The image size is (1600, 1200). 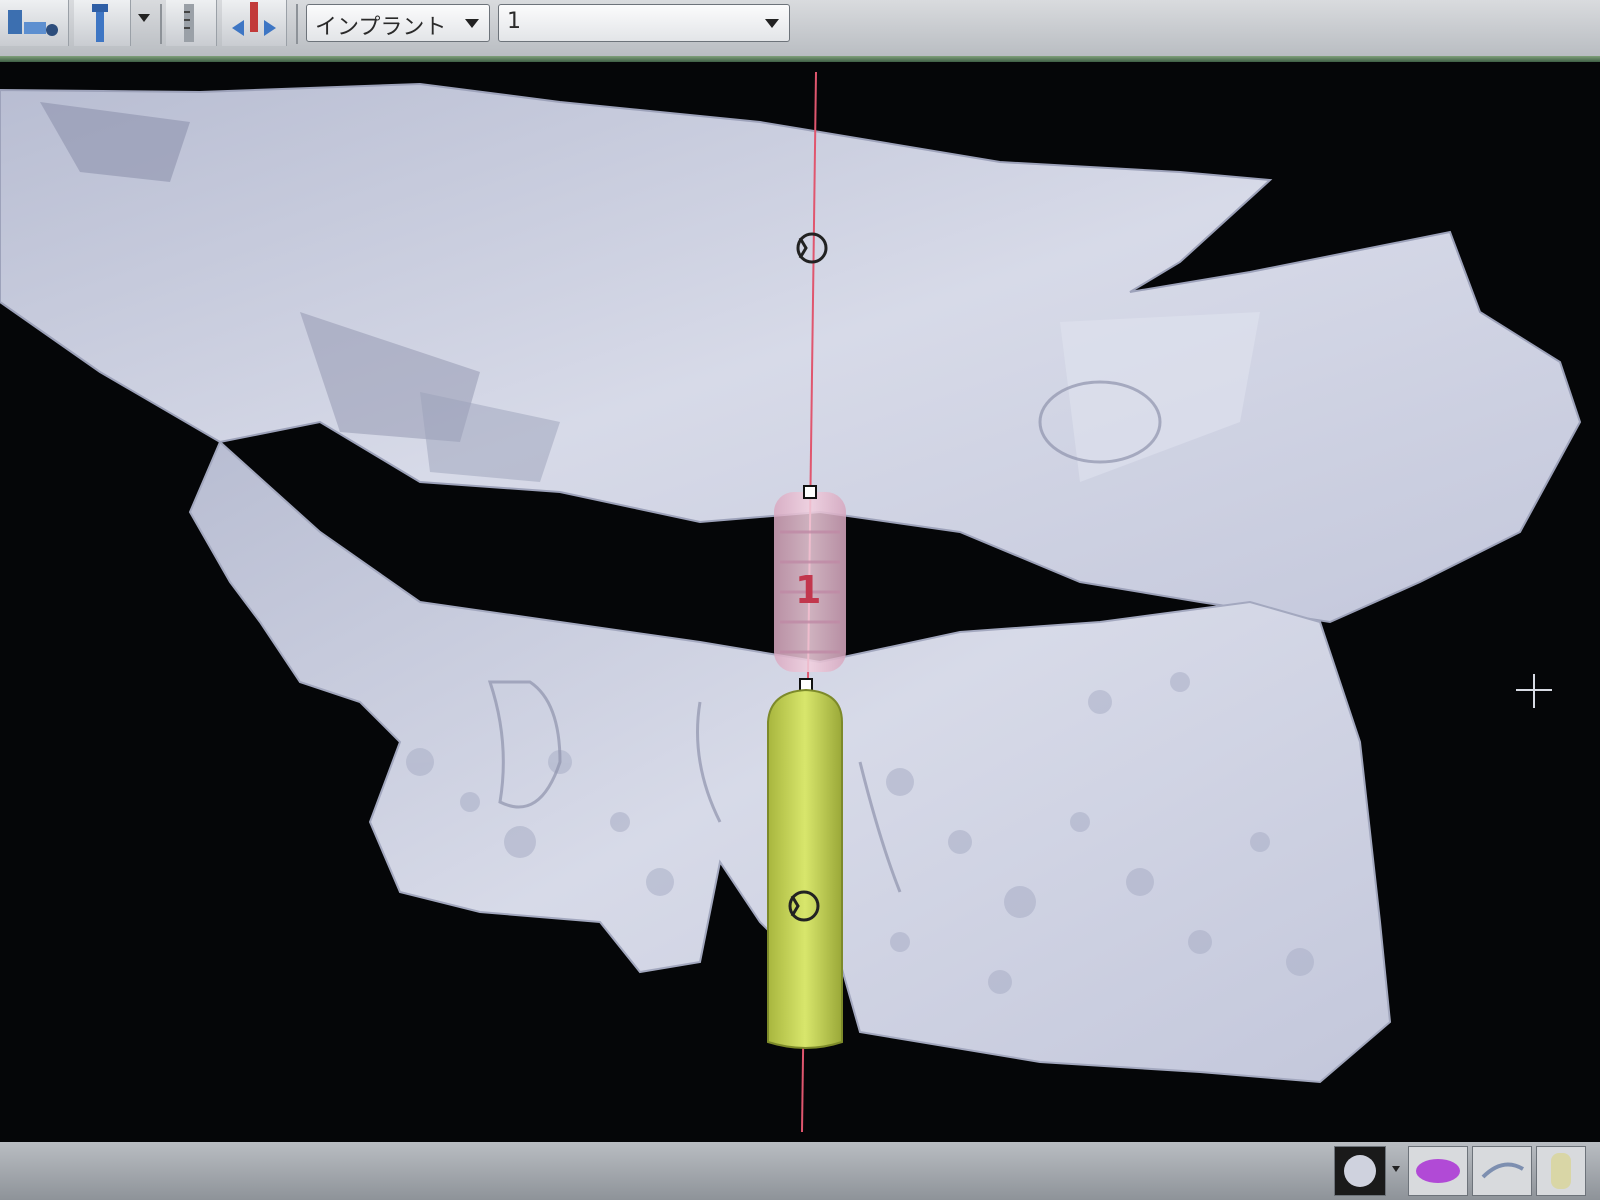 I want to click on main-toolbar: インプラント 1, so click(x=800, y=31).